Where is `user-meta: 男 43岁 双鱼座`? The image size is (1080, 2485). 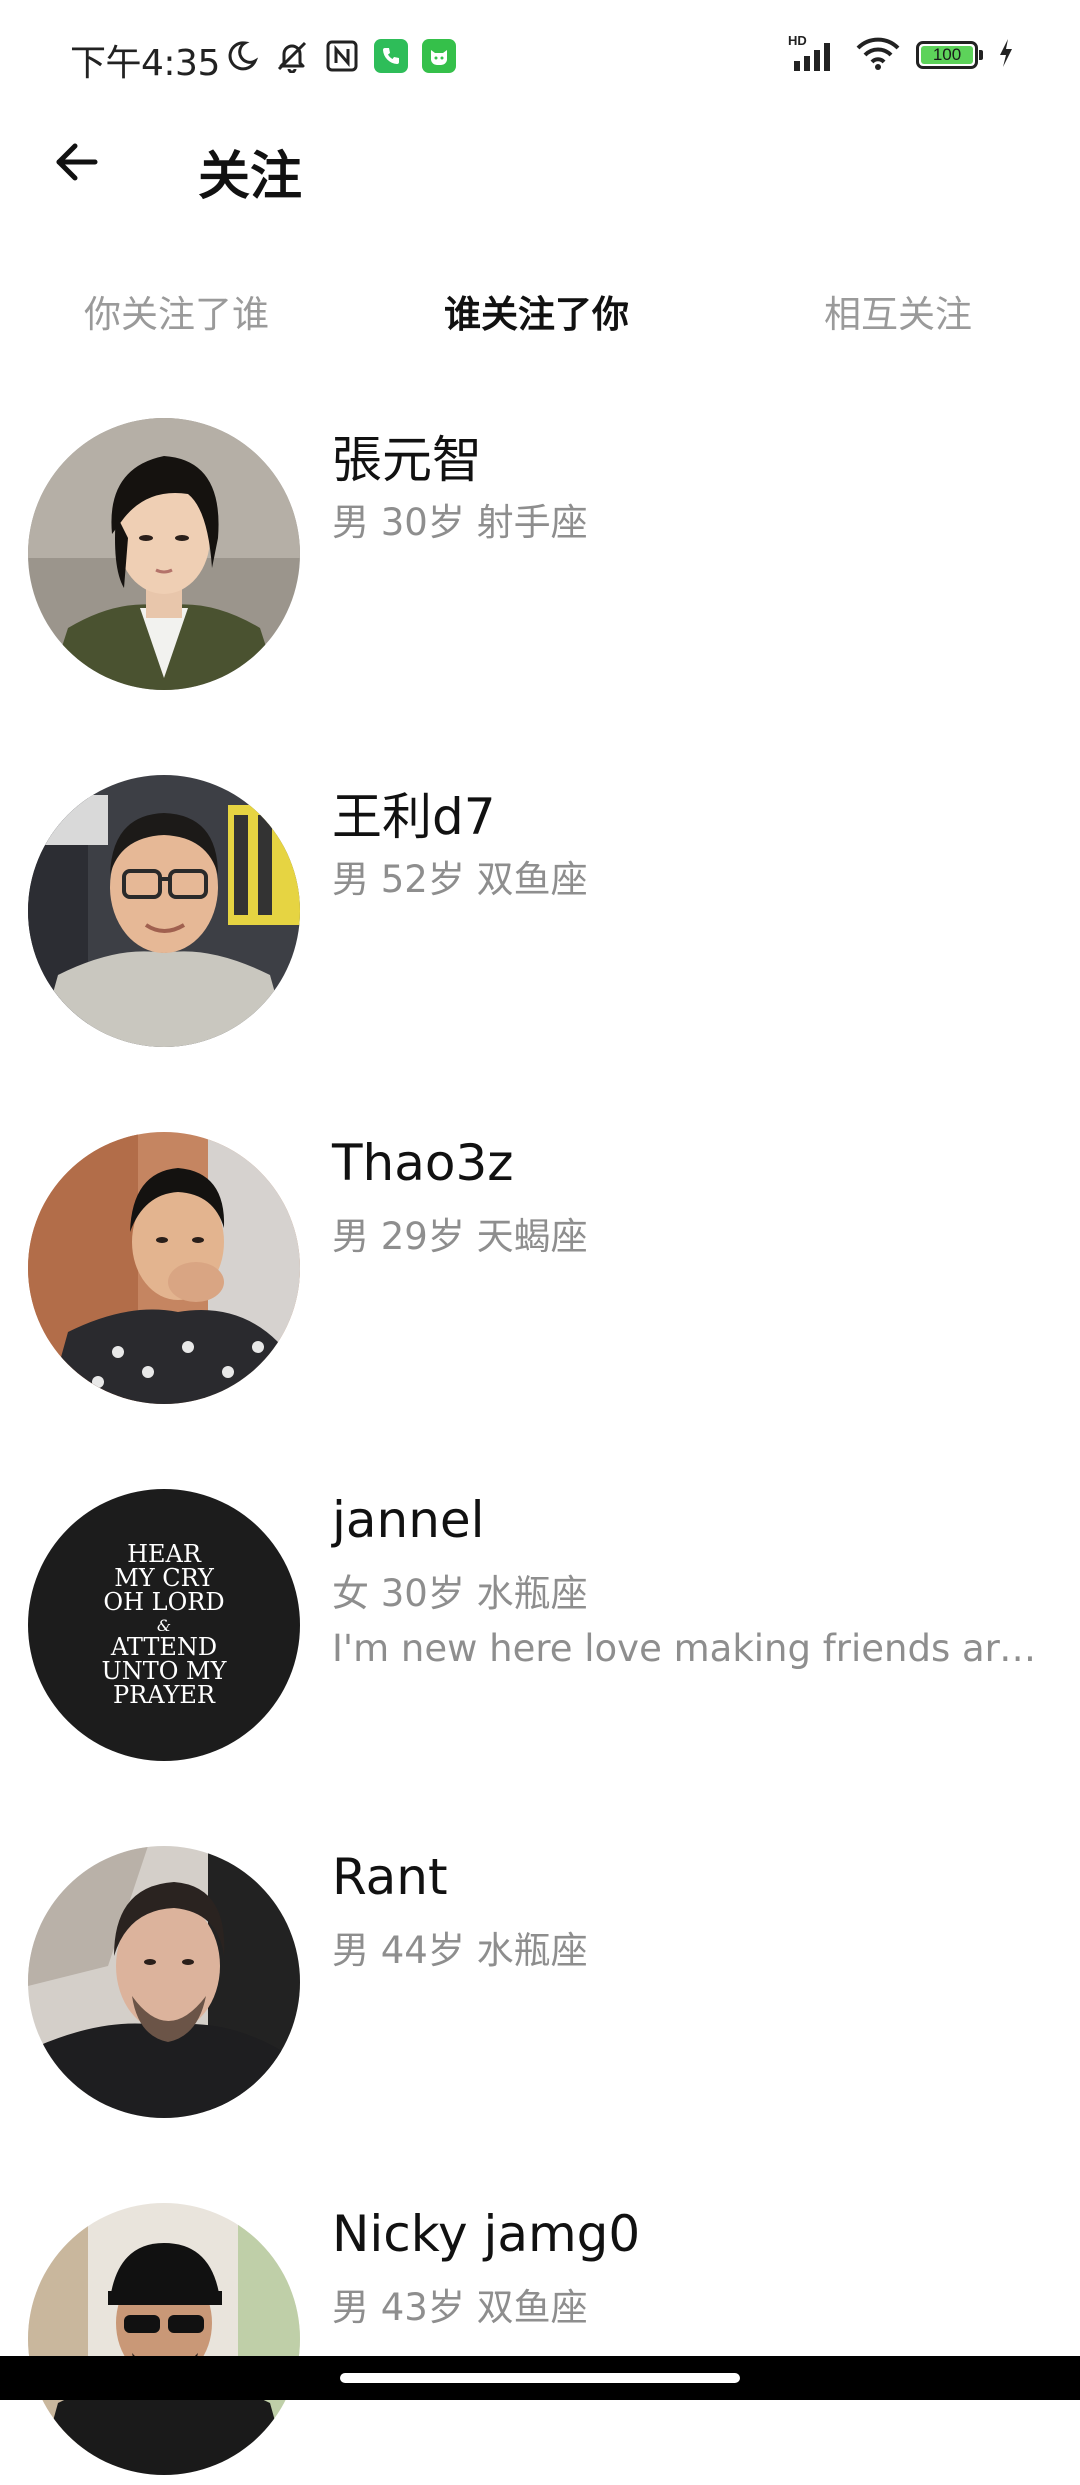
user-meta: 男 43岁 双鱼座 is located at coordinates (460, 2307).